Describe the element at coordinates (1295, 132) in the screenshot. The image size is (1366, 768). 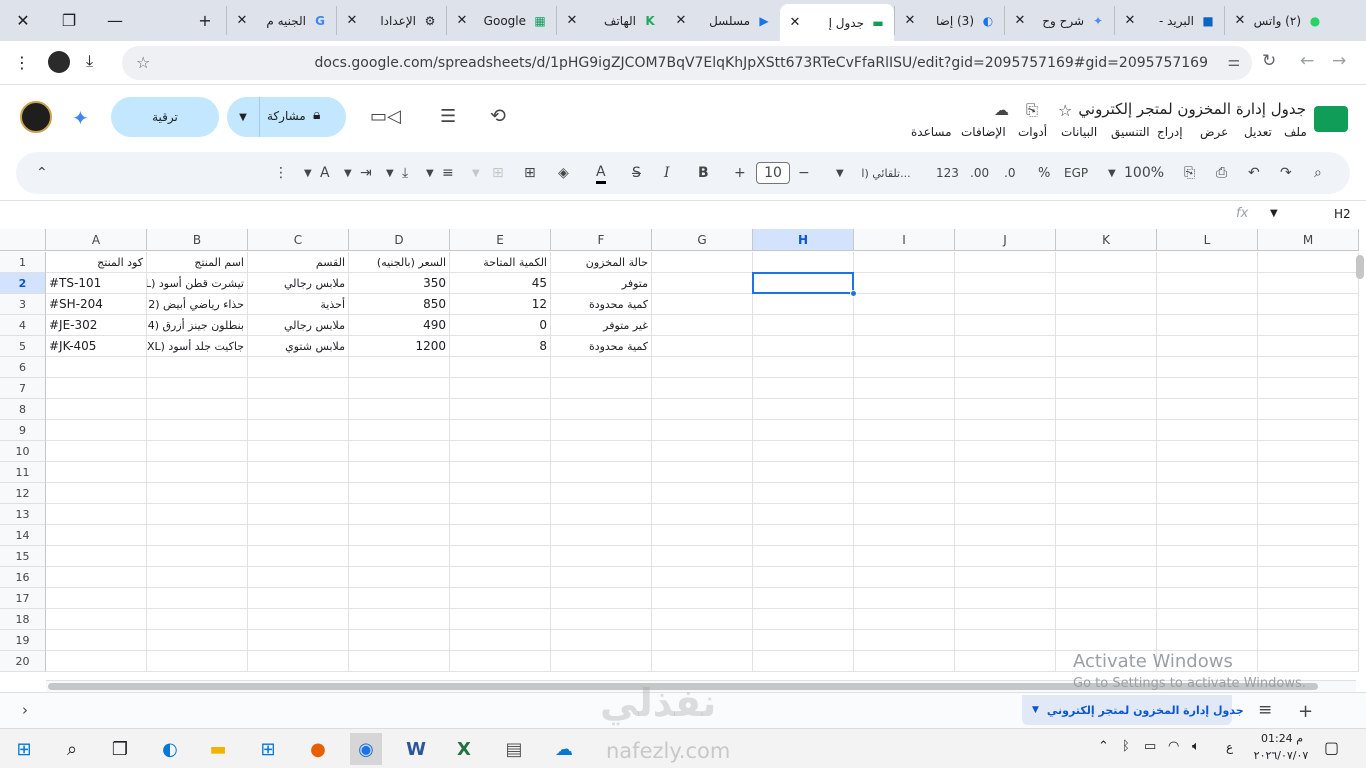
I see `menu-file: ملف` at that location.